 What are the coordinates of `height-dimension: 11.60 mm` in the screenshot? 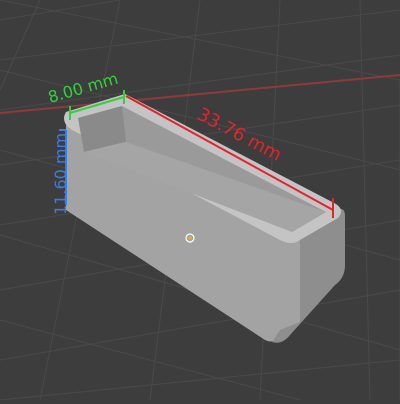 It's located at (60, 172).